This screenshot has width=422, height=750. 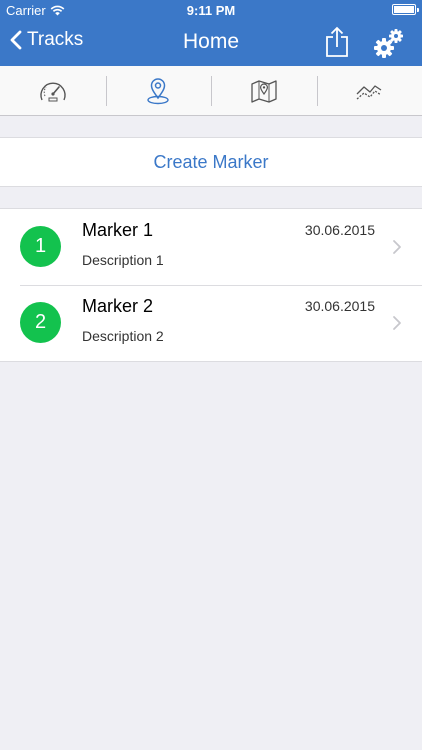 What do you see at coordinates (123, 260) in the screenshot?
I see `marker-description: Description 1` at bounding box center [123, 260].